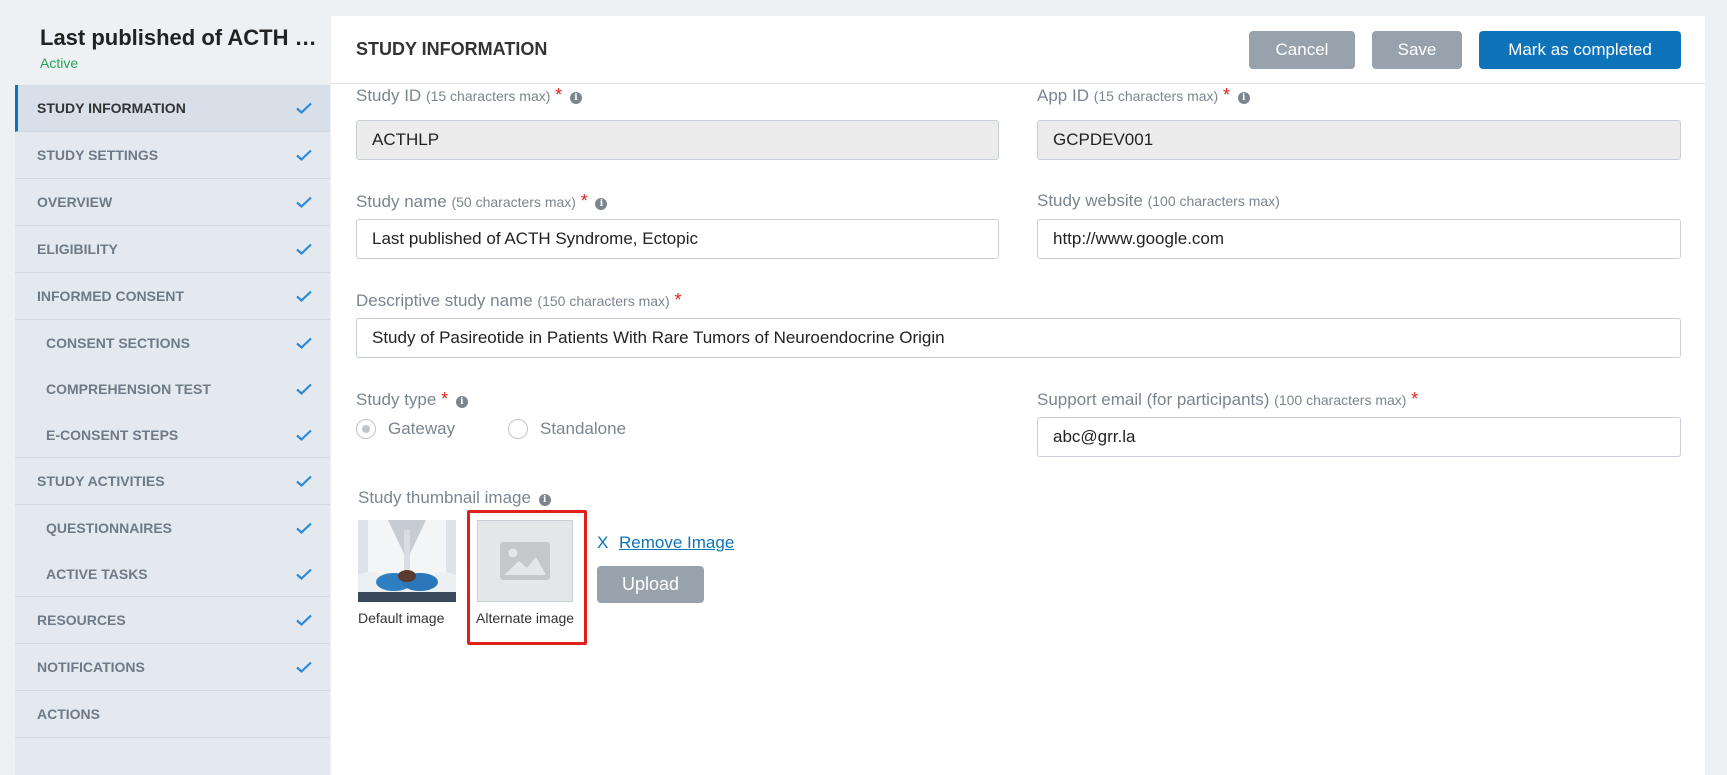 The height and width of the screenshot is (775, 1727). What do you see at coordinates (677, 239) in the screenshot?
I see `study-name-field: Last published of ACTH Syndrome, Ectopic` at bounding box center [677, 239].